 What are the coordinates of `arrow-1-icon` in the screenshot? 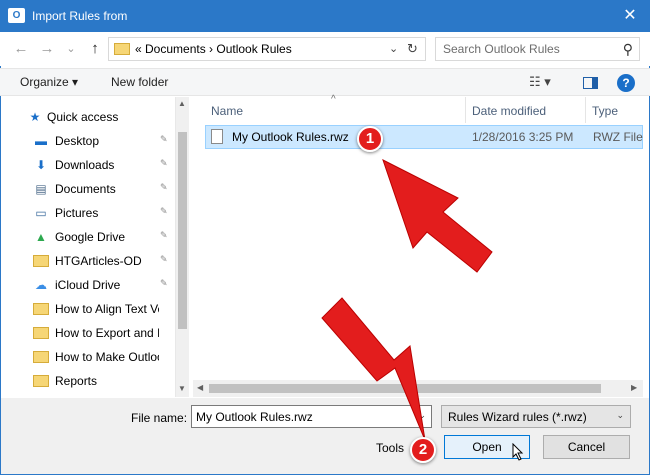 It's located at (437, 215).